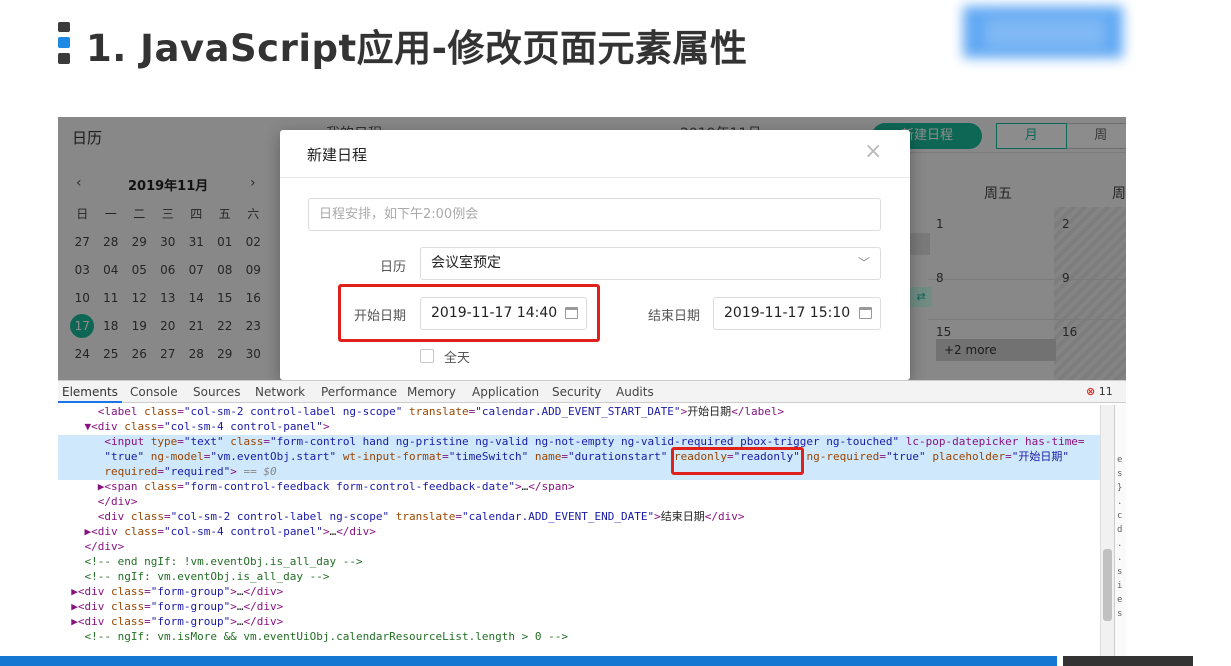 The image size is (1231, 666). I want to click on close-icon: ×, so click(873, 152).